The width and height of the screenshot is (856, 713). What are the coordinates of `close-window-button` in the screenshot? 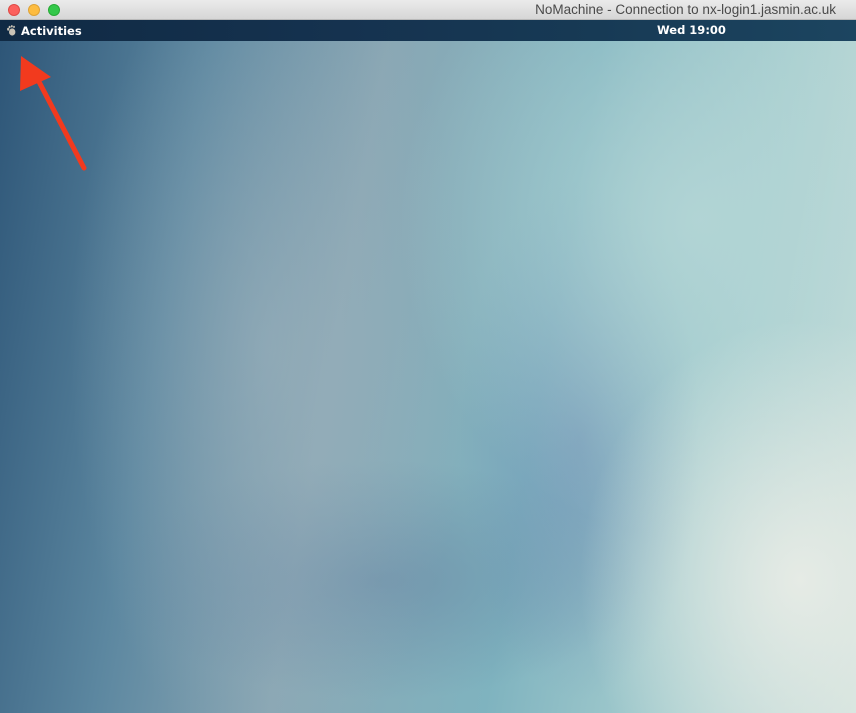 It's located at (14, 10).